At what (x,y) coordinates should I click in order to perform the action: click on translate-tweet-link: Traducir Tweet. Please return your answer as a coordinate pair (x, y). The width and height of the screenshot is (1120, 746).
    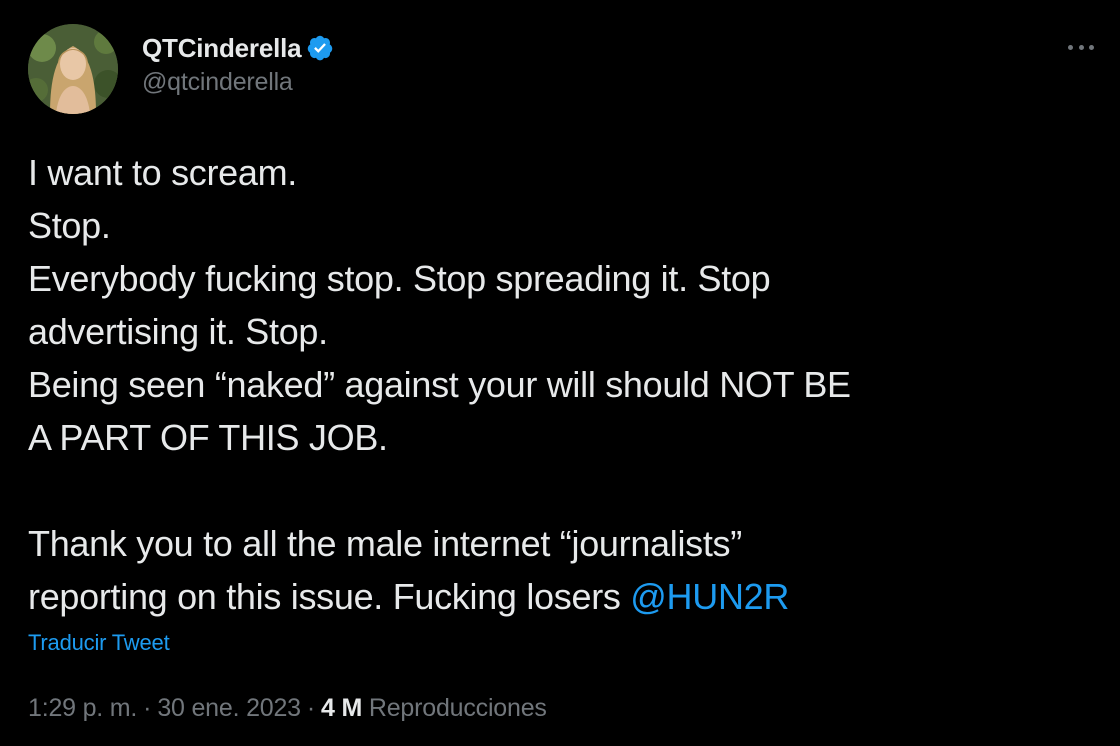
    Looking at the image, I should click on (99, 643).